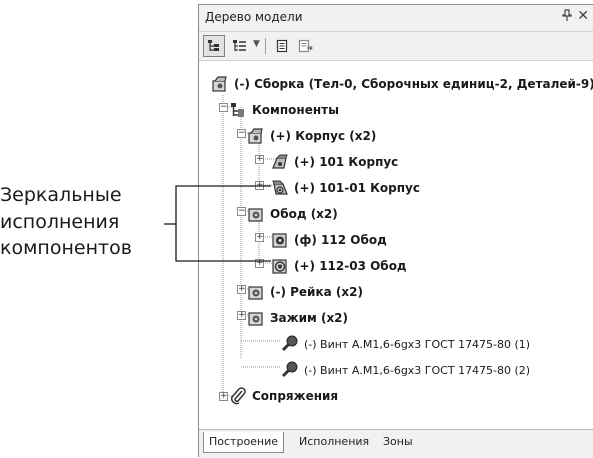 The width and height of the screenshot is (593, 458). What do you see at coordinates (334, 441) in the screenshot?
I see `tab-variants: Исполнения` at bounding box center [334, 441].